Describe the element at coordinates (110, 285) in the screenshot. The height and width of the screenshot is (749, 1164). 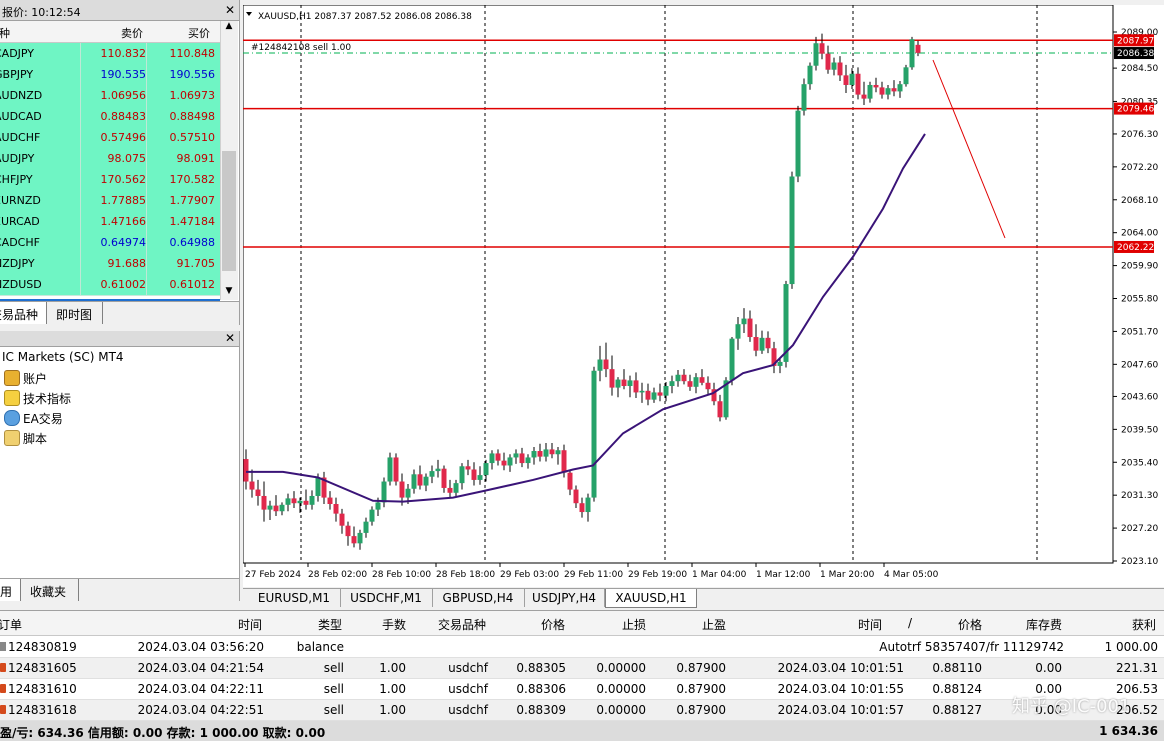
I see `list-item: NZDUSD 0.61002 0.61012` at that location.